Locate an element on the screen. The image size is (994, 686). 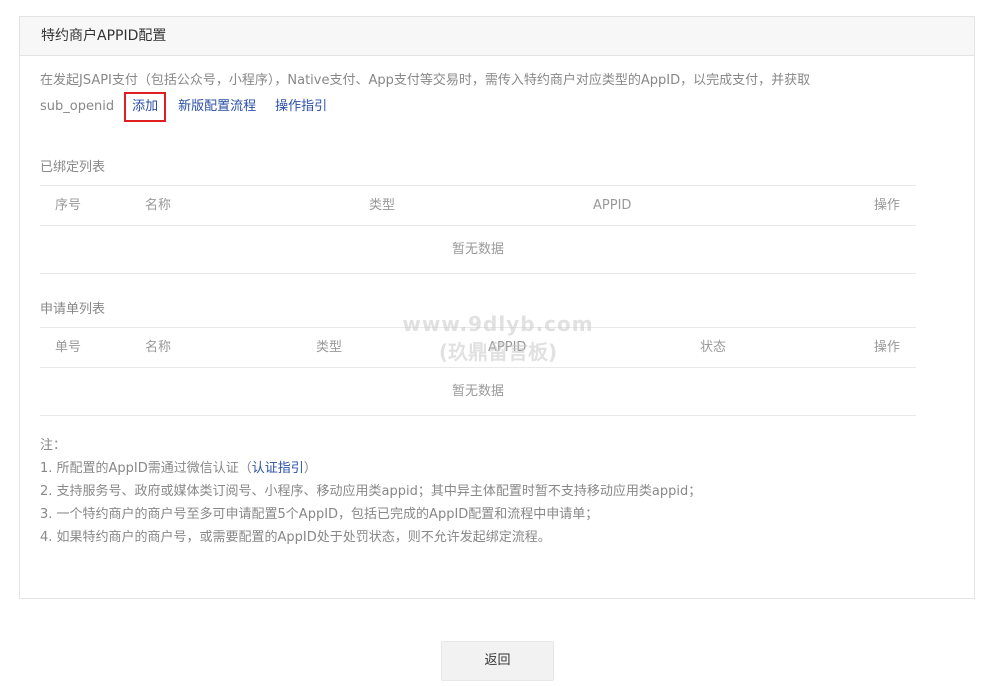
intro-line-2: sub_openid 添加 新版配置流程 操作指引 is located at coordinates (470, 107).